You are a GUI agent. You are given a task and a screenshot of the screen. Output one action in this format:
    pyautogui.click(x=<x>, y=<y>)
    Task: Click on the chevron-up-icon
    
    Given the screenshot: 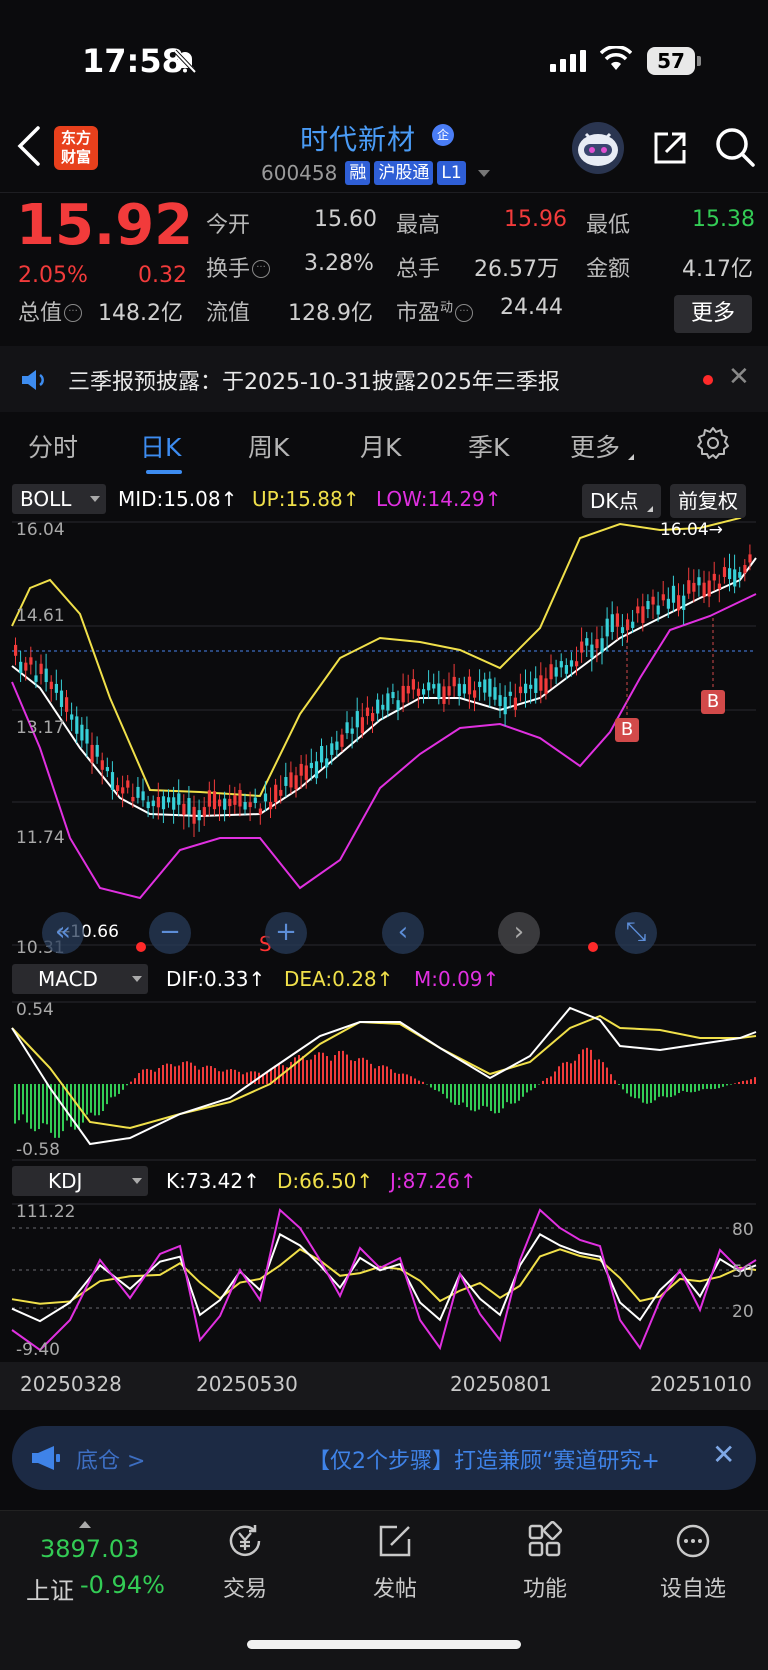 What is the action you would take?
    pyautogui.click(x=85, y=1524)
    